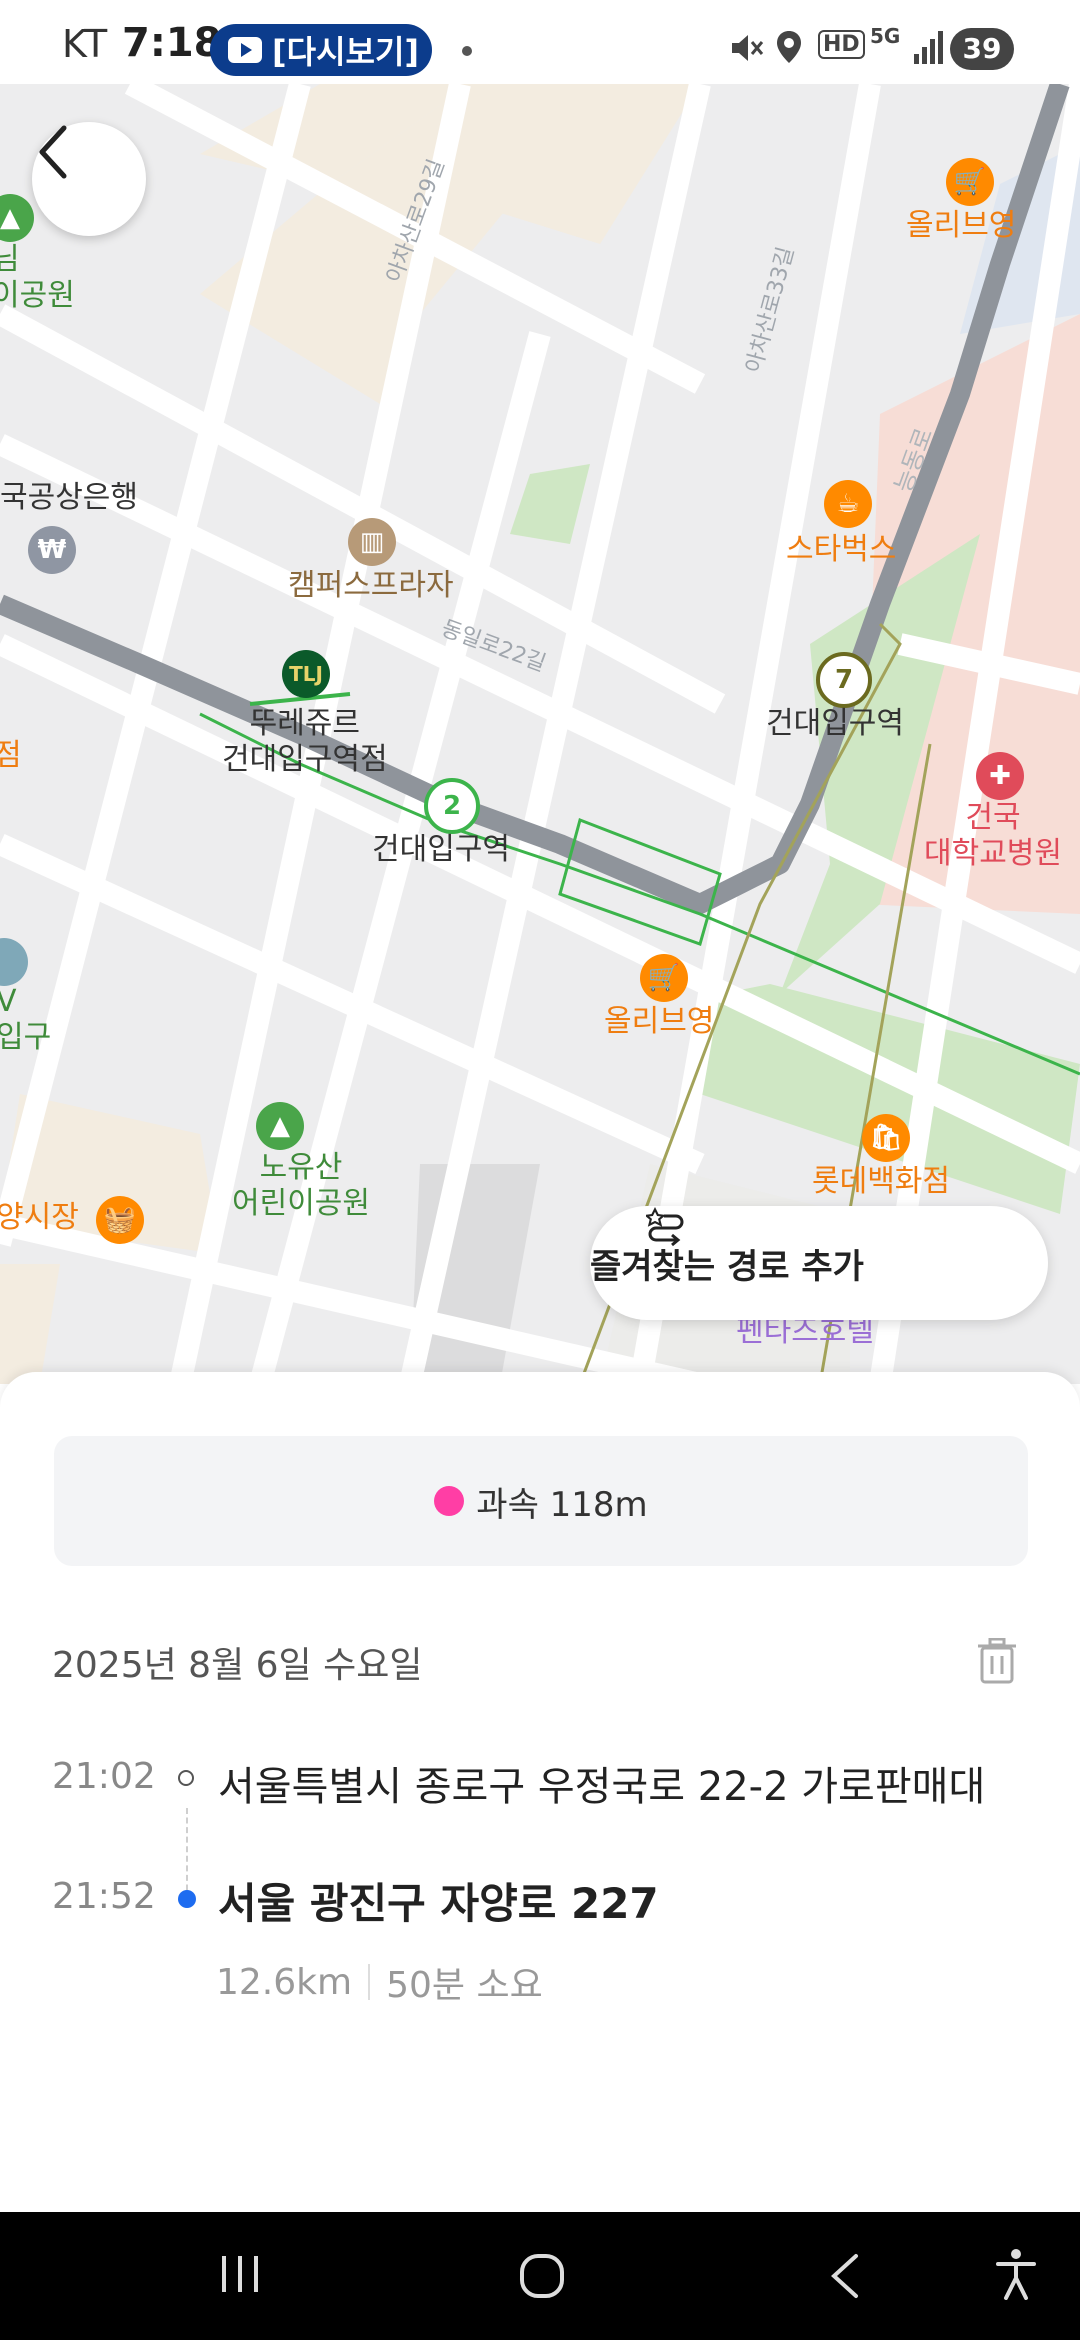 The height and width of the screenshot is (2340, 1080). Describe the element at coordinates (841, 550) in the screenshot. I see `place-starbucks: 스타벅스` at that location.